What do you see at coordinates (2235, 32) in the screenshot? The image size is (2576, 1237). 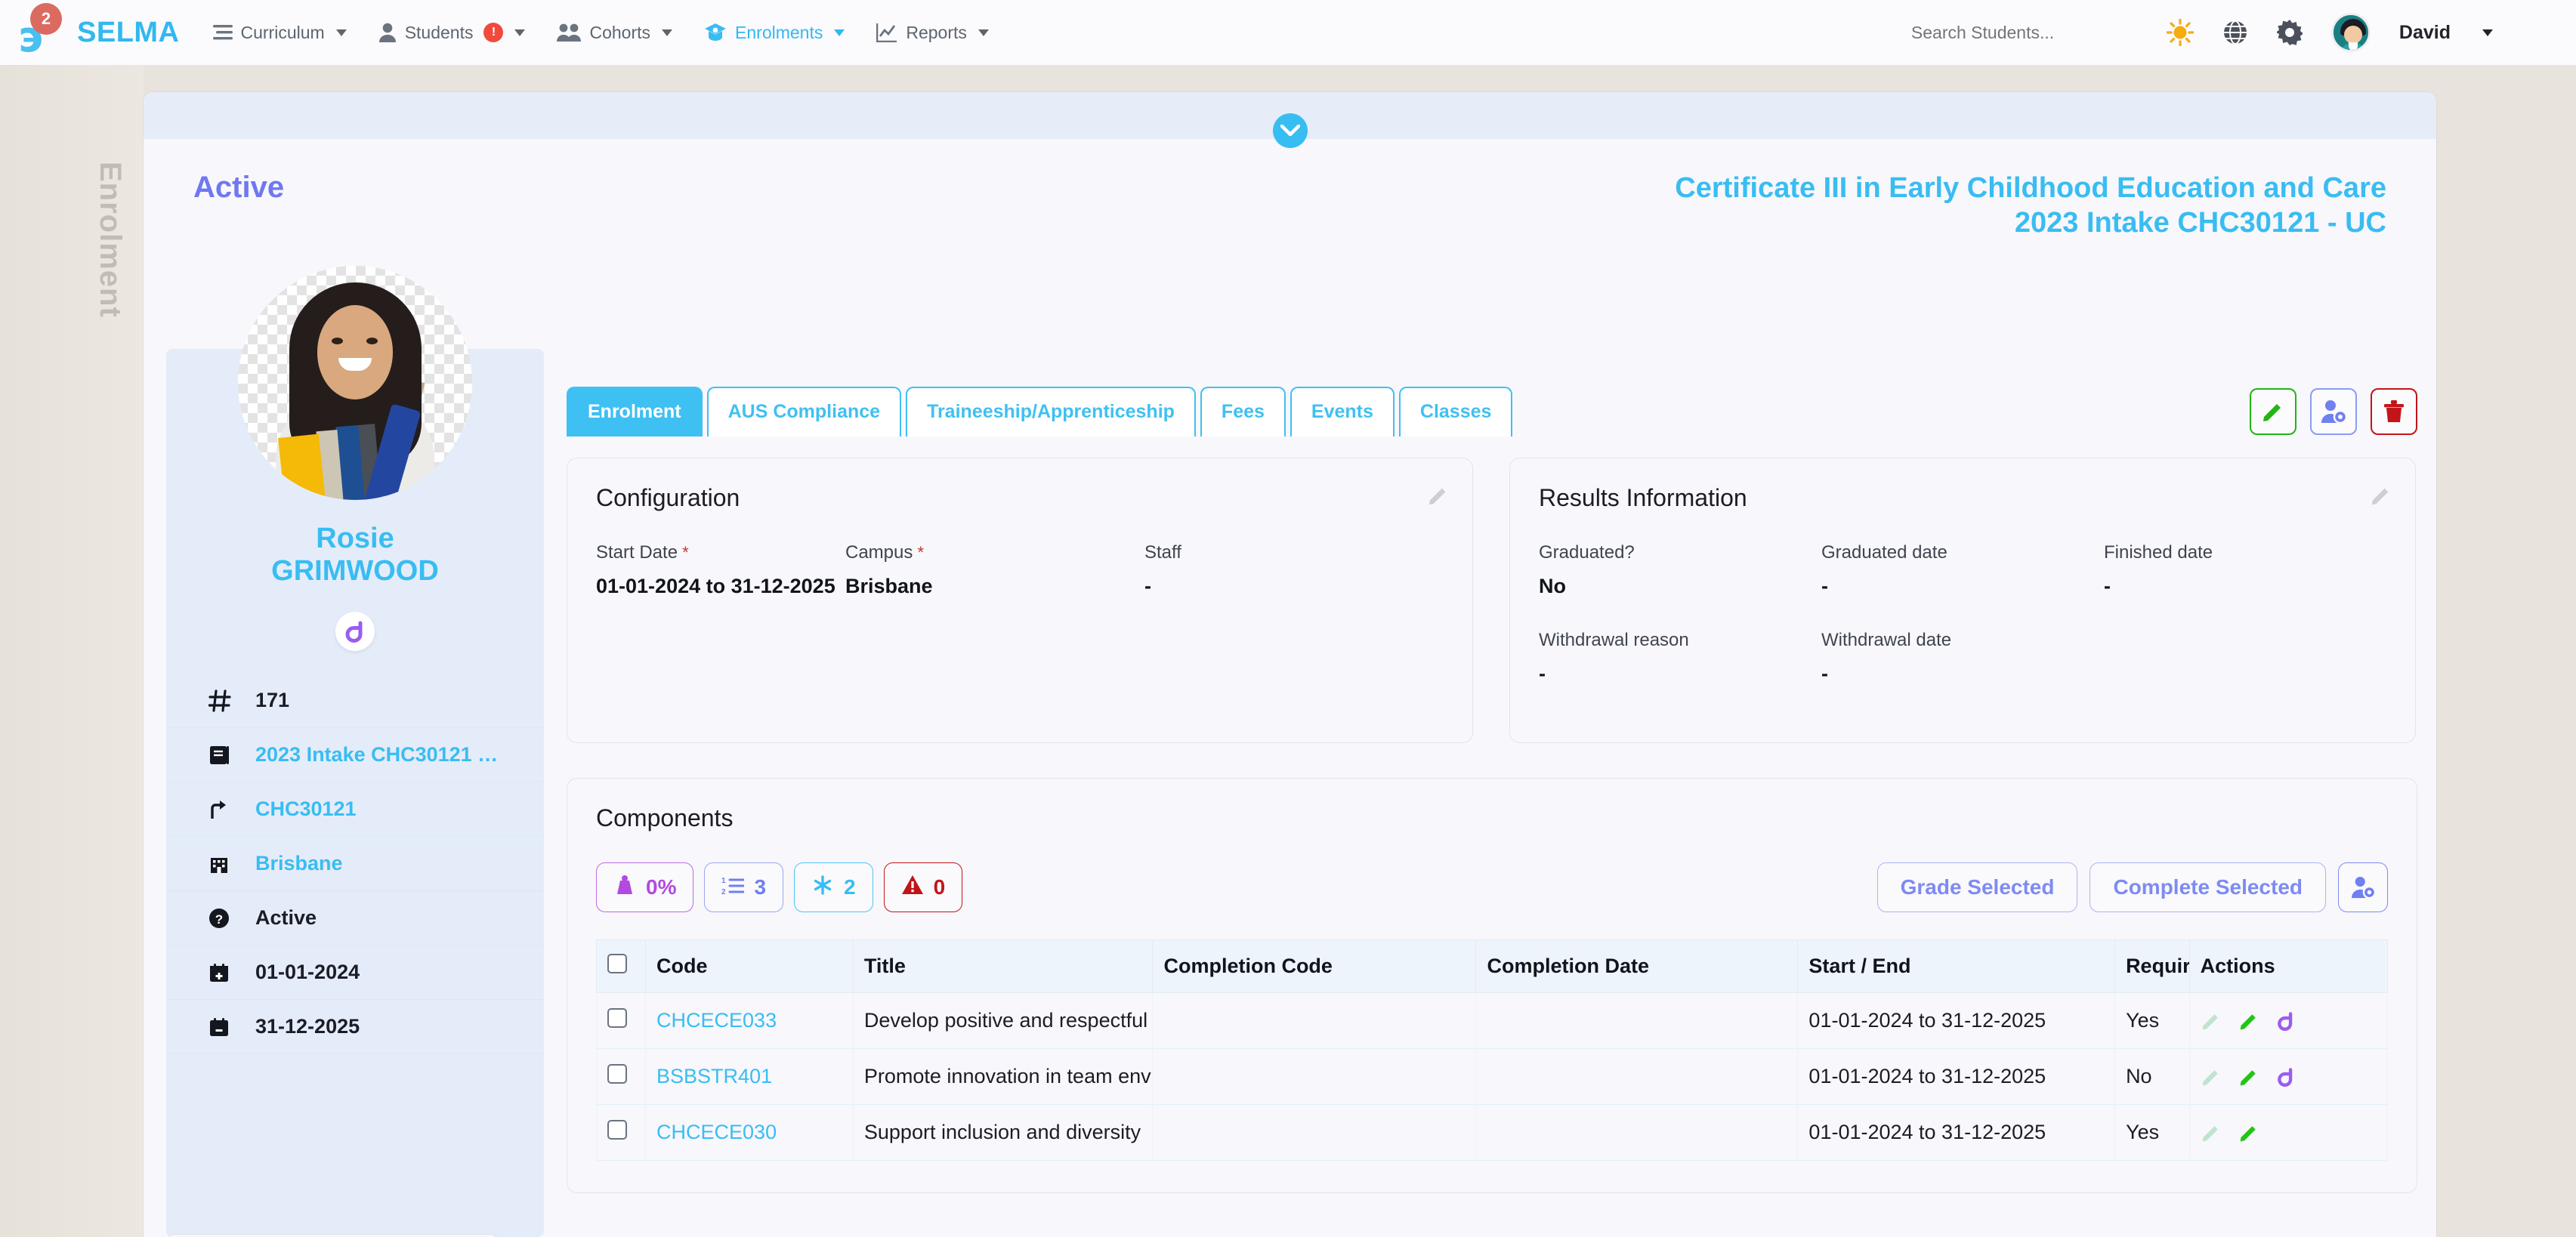 I see `globe-icon` at bounding box center [2235, 32].